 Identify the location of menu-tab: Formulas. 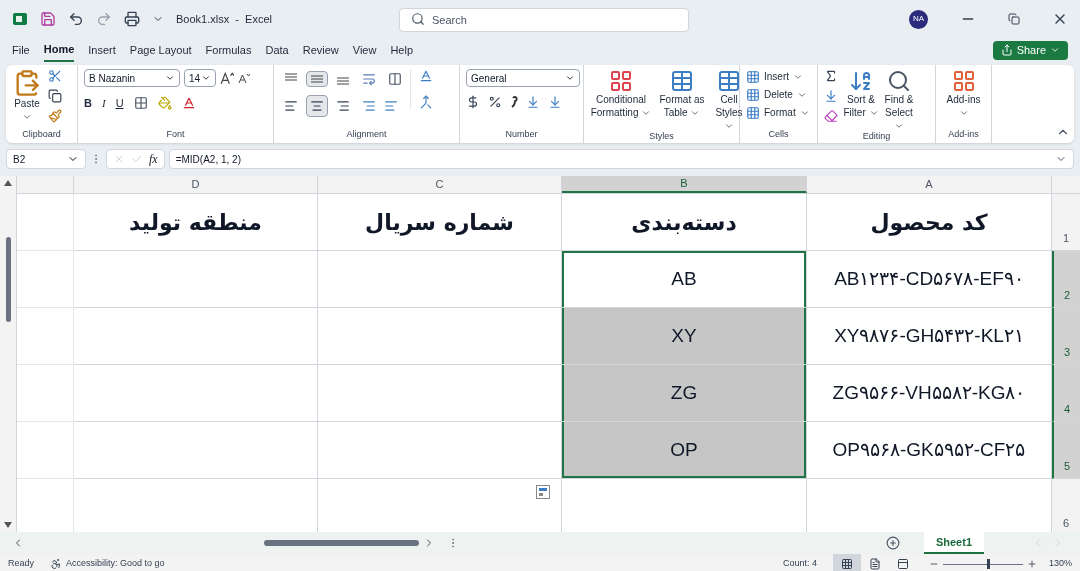
(228, 50).